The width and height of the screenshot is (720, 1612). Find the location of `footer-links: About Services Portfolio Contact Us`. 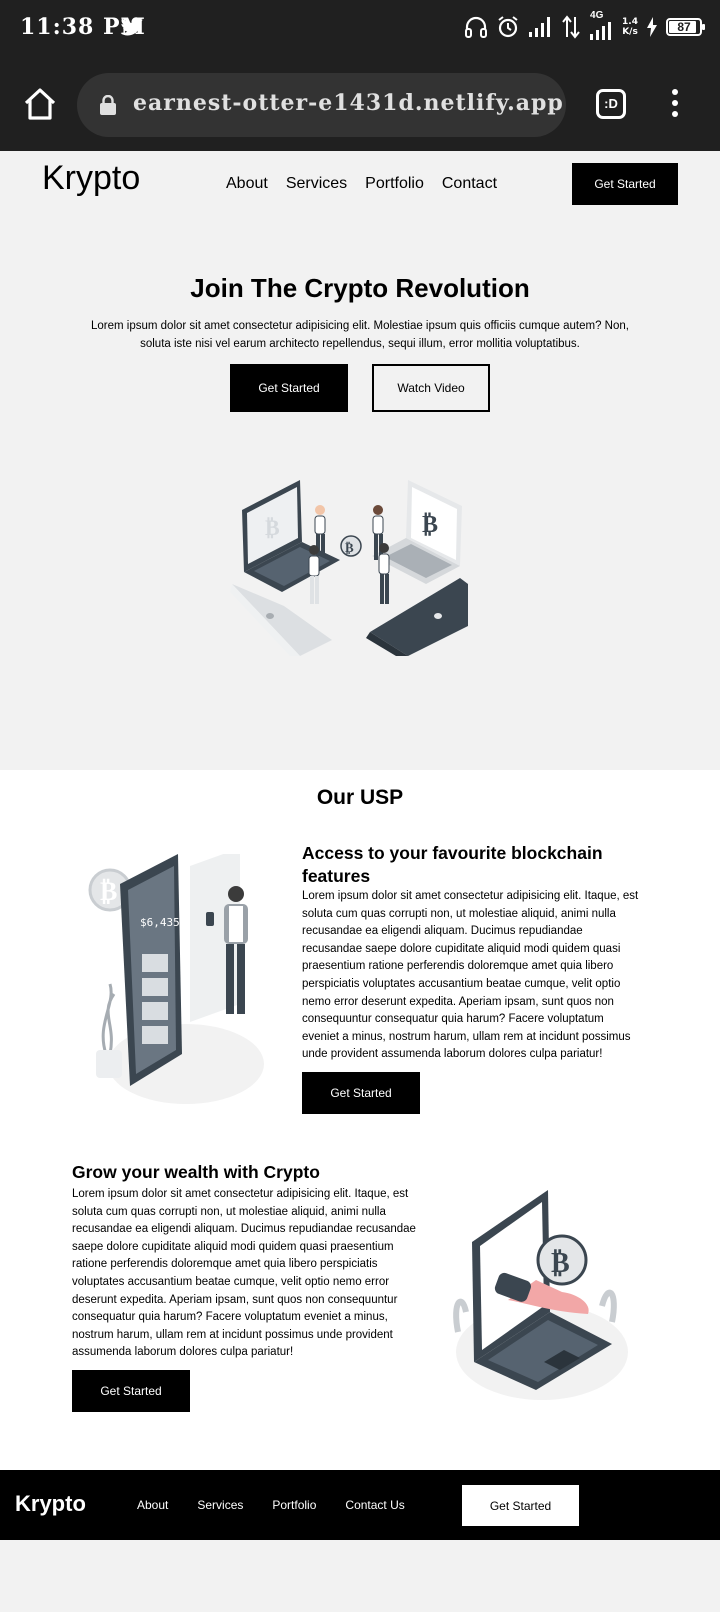

footer-links: About Services Portfolio Contact Us is located at coordinates (271, 1505).